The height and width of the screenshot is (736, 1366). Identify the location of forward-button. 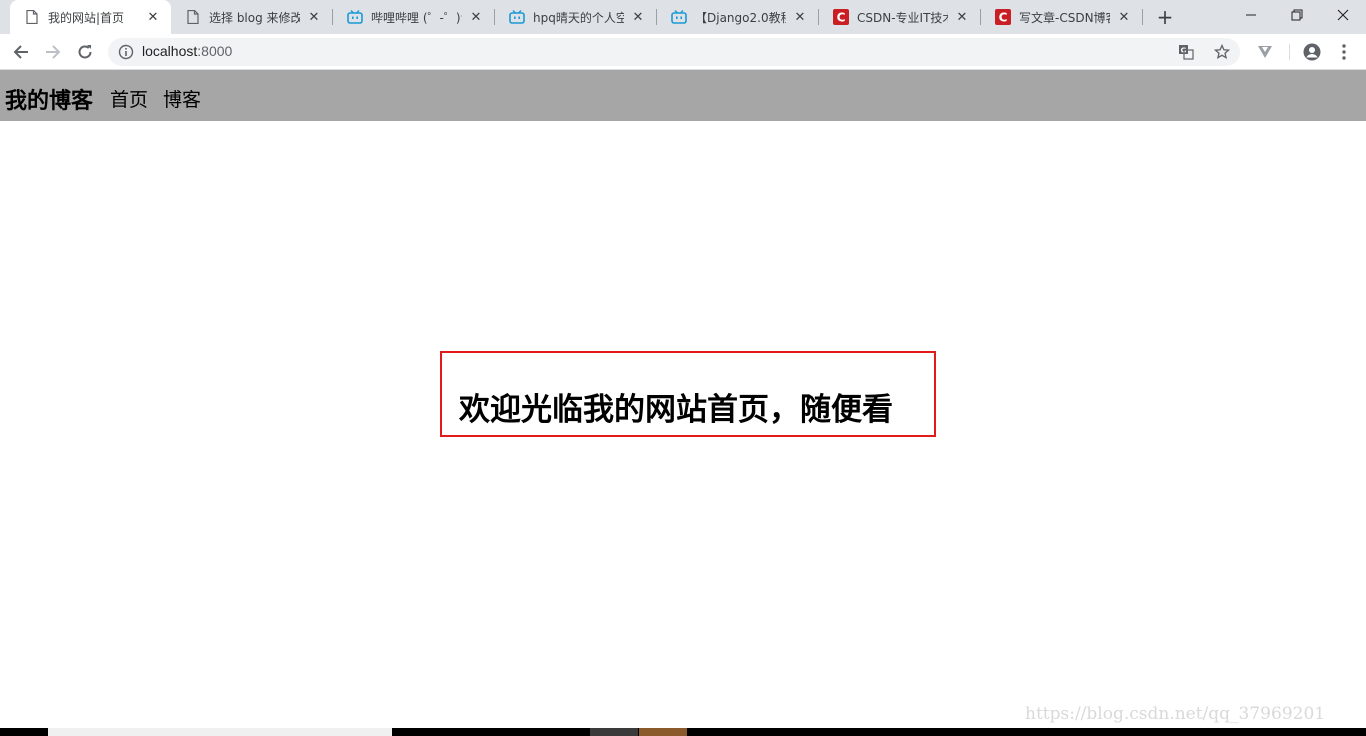
(53, 52).